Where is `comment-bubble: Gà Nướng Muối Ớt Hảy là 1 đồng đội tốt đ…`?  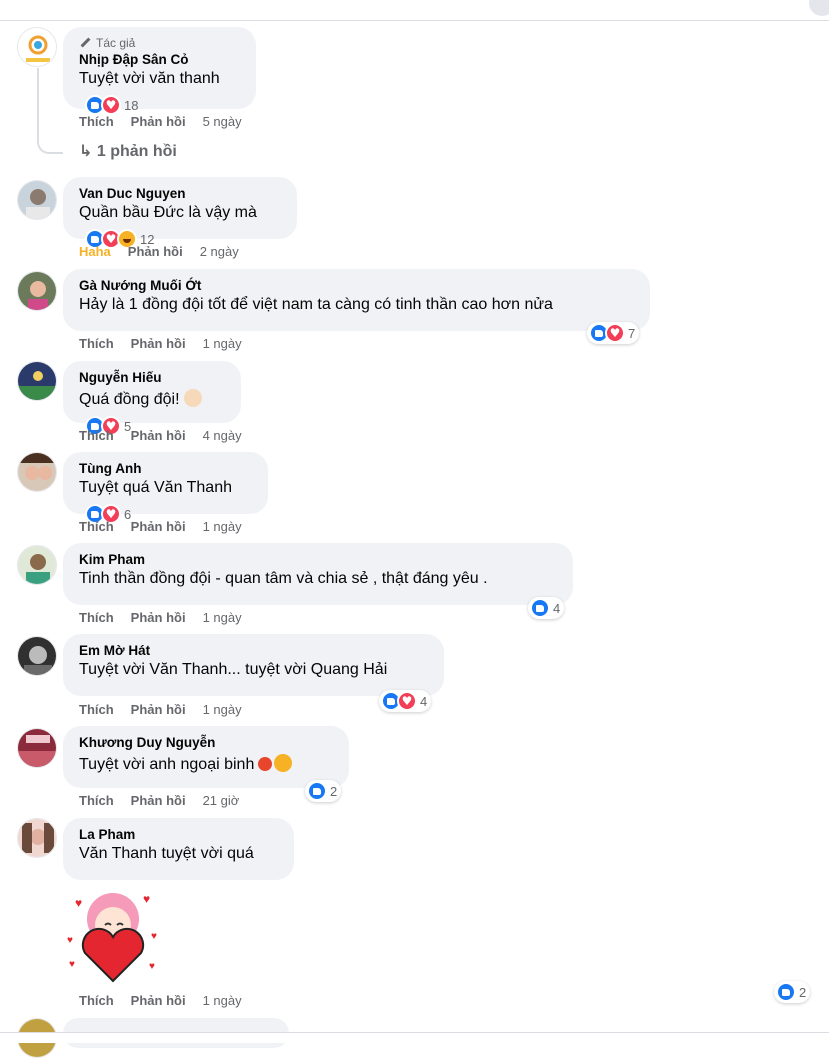
comment-bubble: Gà Nướng Muối Ớt Hảy là 1 đồng đội tốt đ… is located at coordinates (356, 300).